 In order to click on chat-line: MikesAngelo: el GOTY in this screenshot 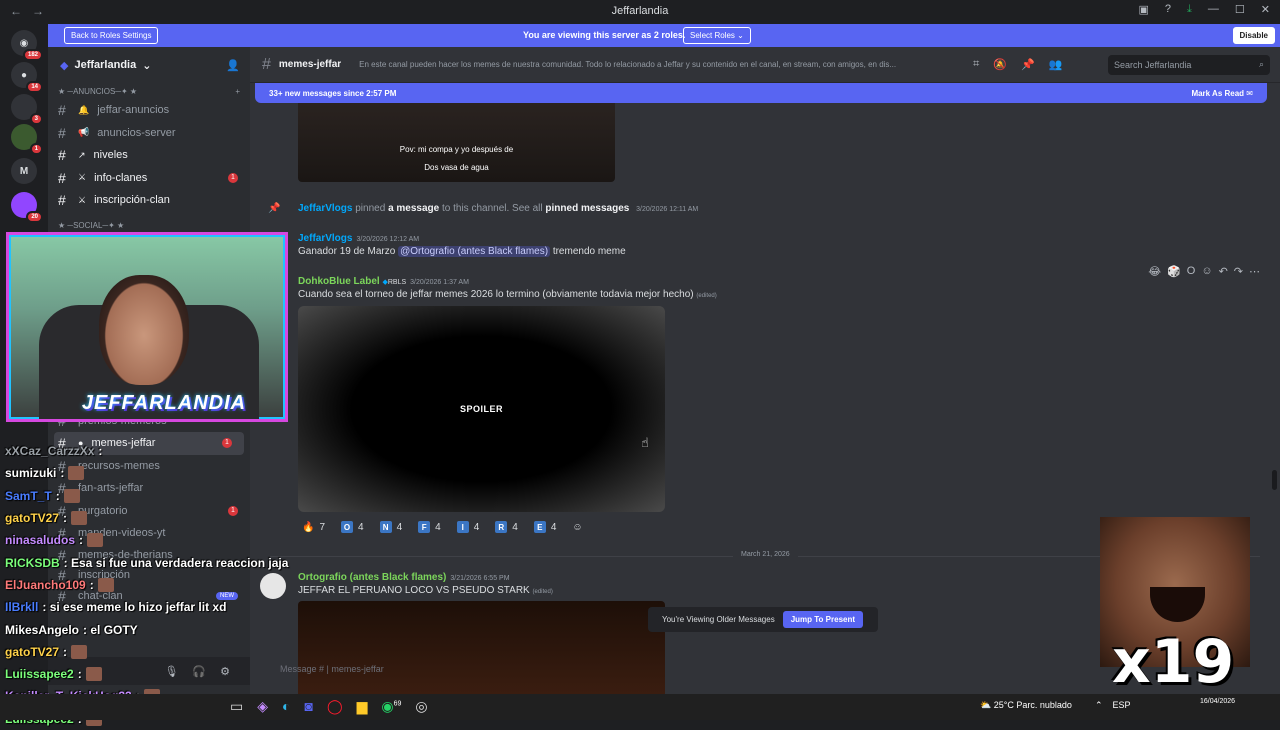, I will do `click(71, 629)`.